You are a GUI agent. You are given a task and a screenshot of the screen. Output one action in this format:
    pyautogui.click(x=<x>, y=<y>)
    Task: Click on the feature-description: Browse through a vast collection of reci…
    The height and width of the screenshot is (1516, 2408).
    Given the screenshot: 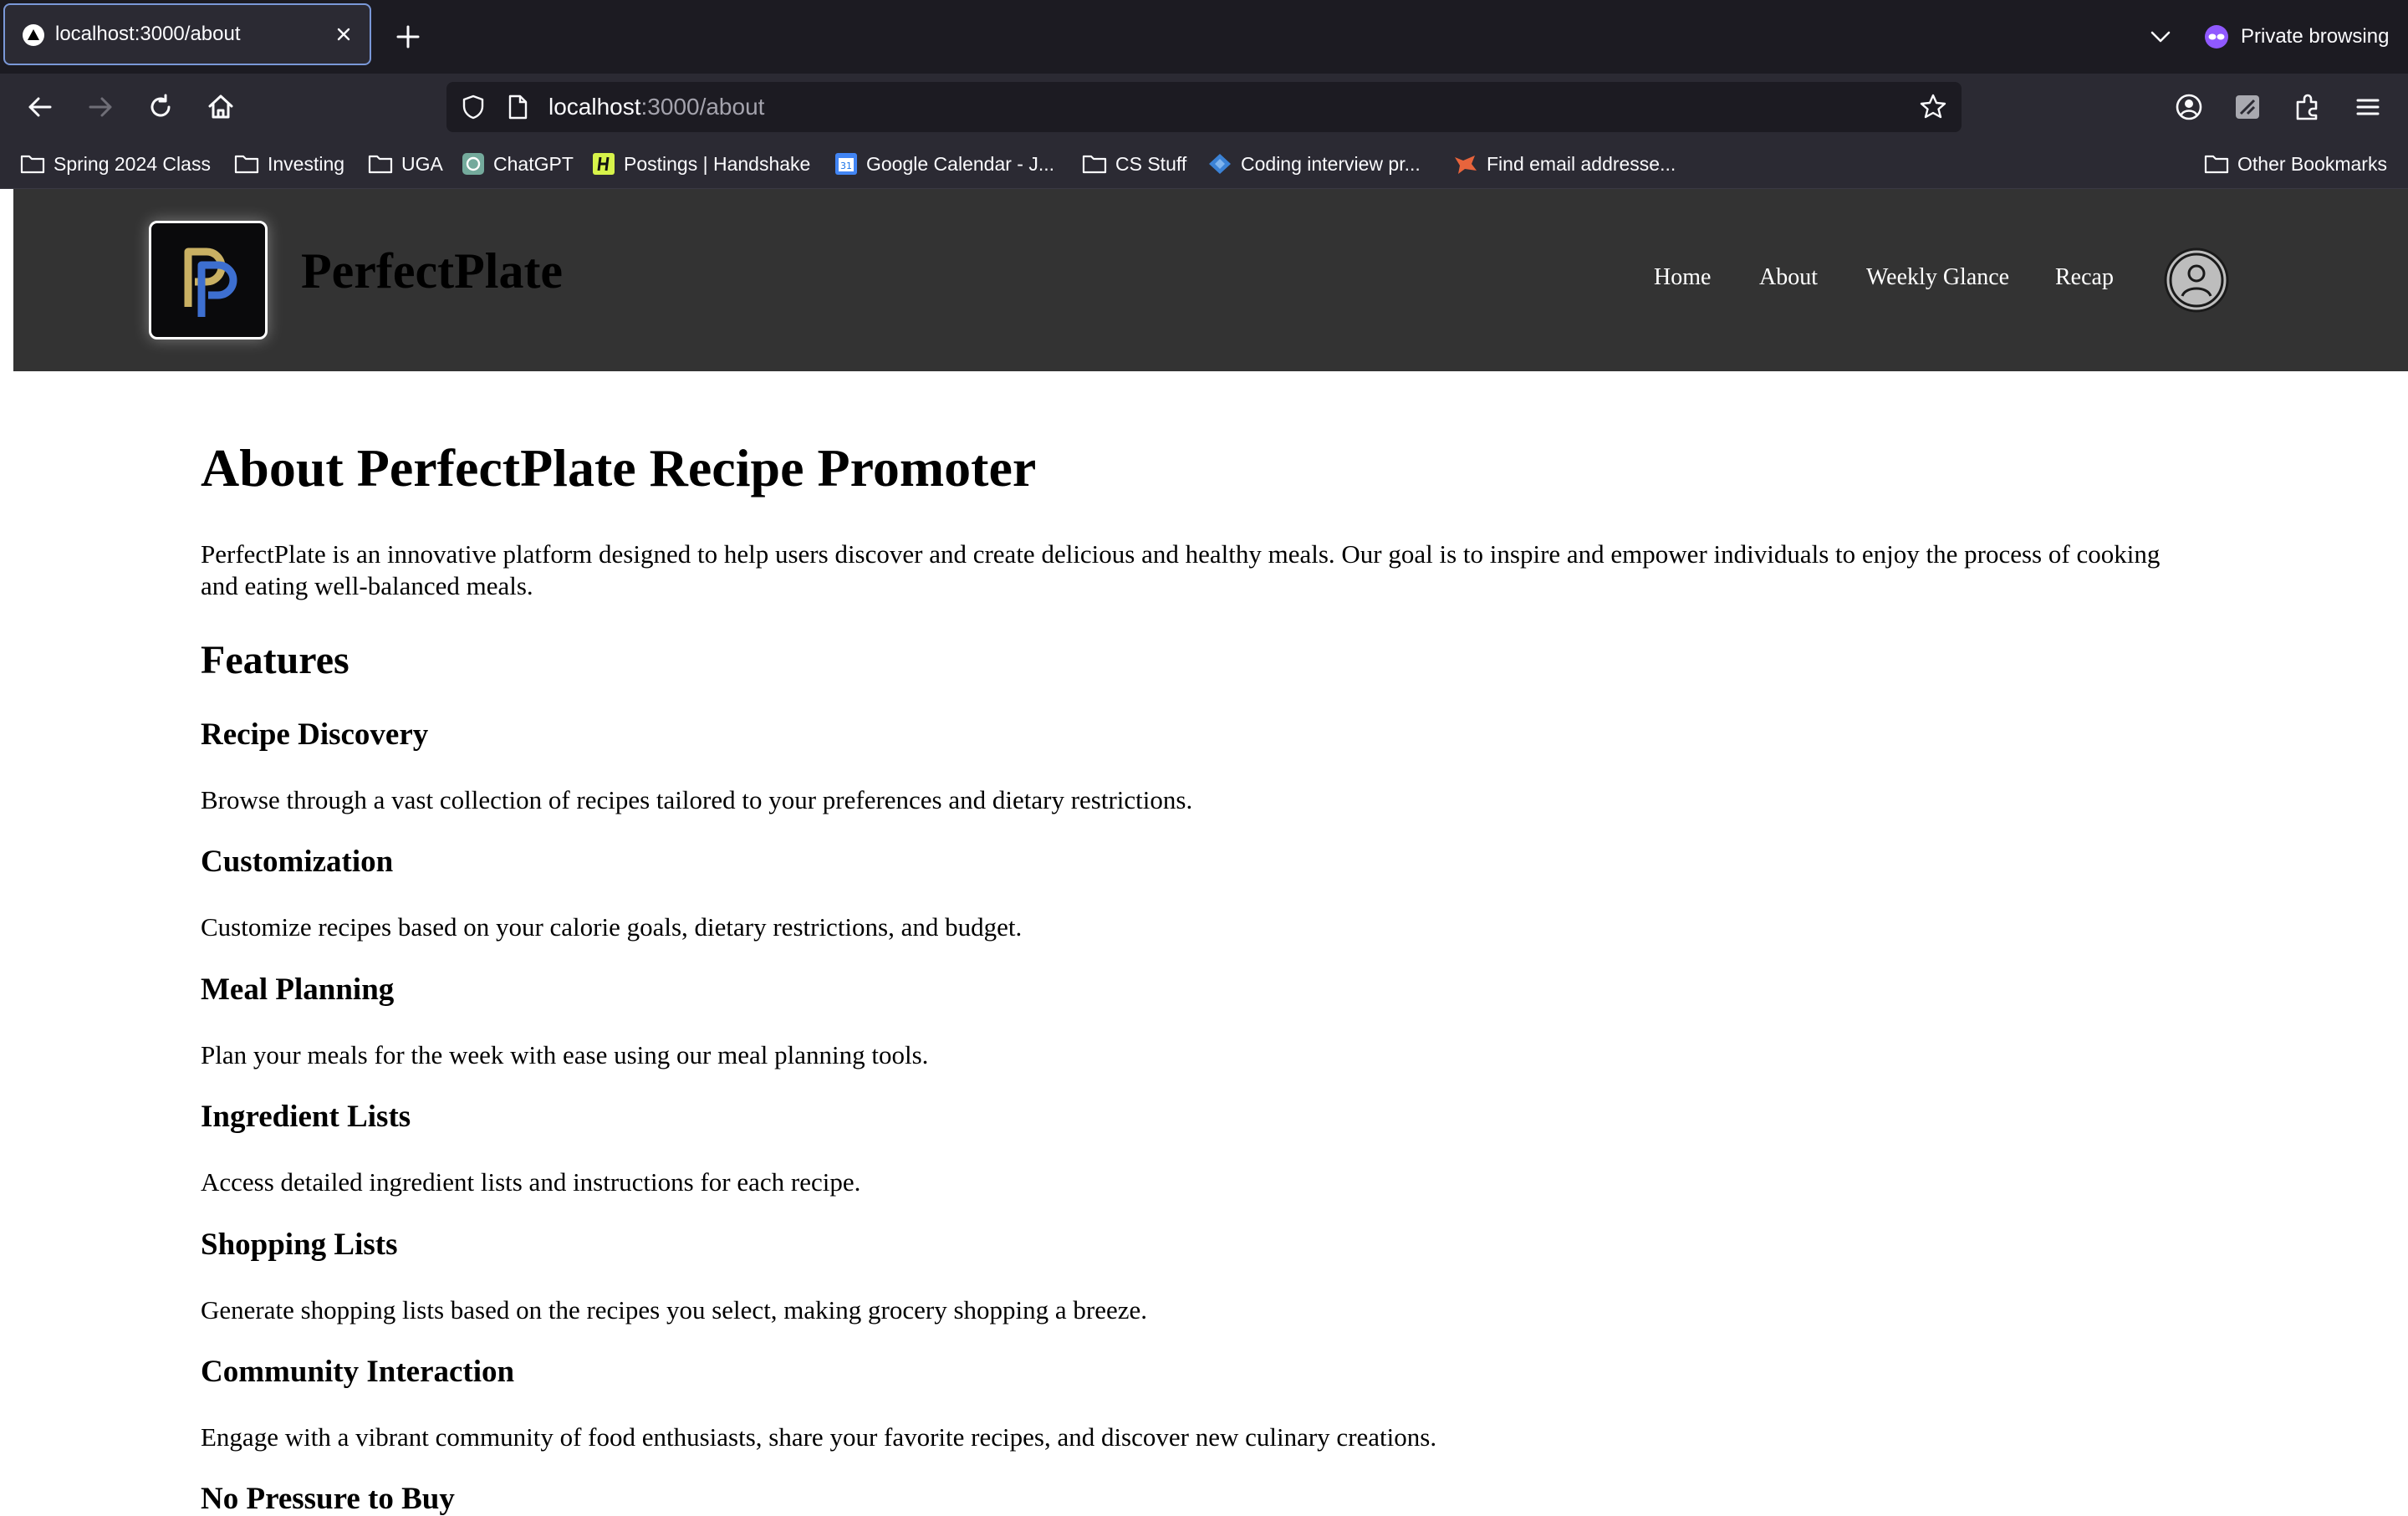 What is the action you would take?
    pyautogui.click(x=697, y=799)
    